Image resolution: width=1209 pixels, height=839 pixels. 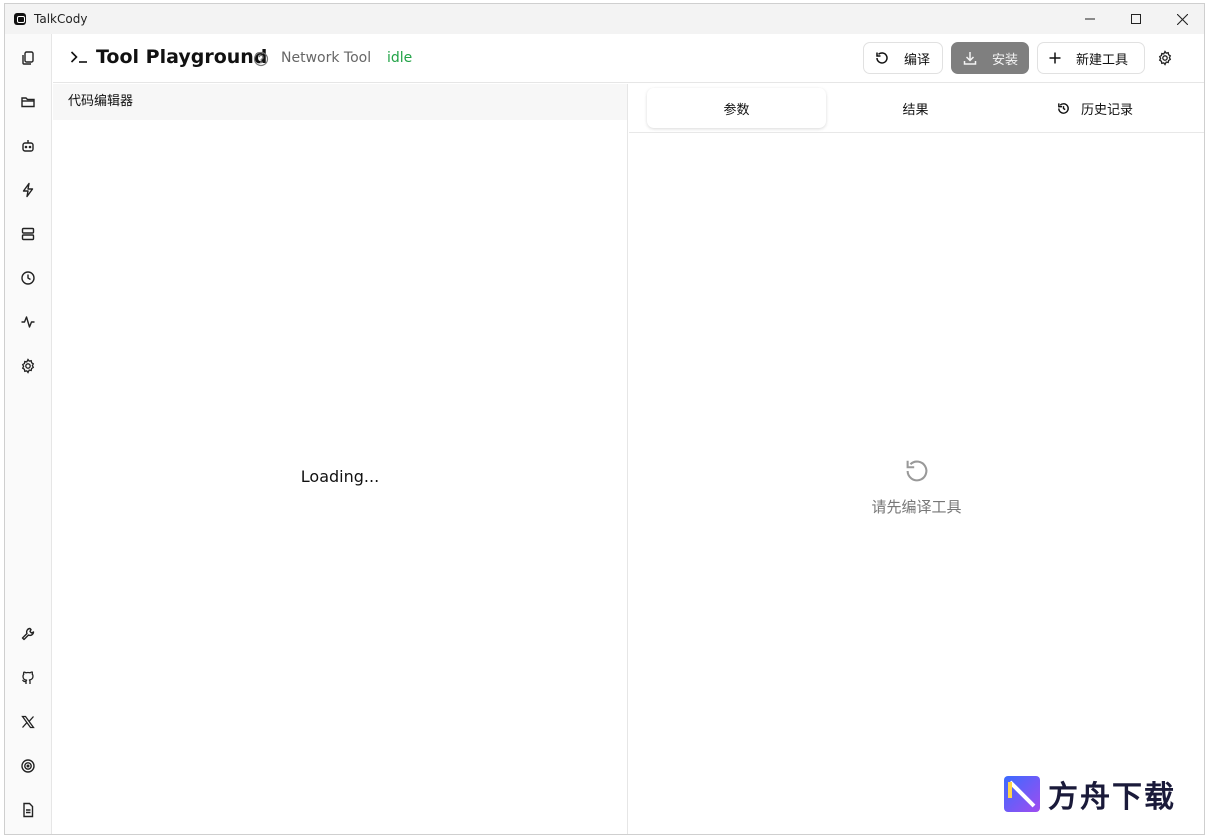 I want to click on server-icon, so click(x=28, y=234).